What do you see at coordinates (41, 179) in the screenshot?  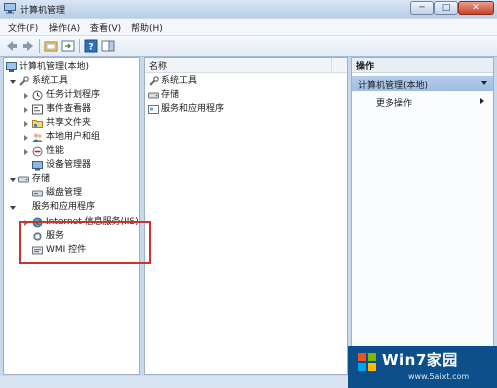 I see `tree-label: 存储` at bounding box center [41, 179].